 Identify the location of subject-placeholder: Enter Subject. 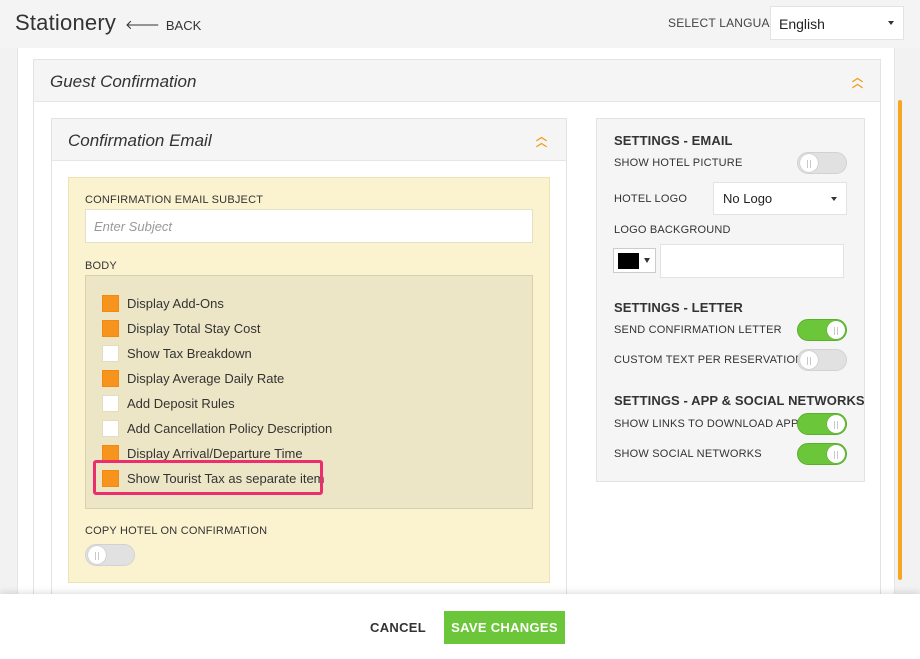
(133, 226).